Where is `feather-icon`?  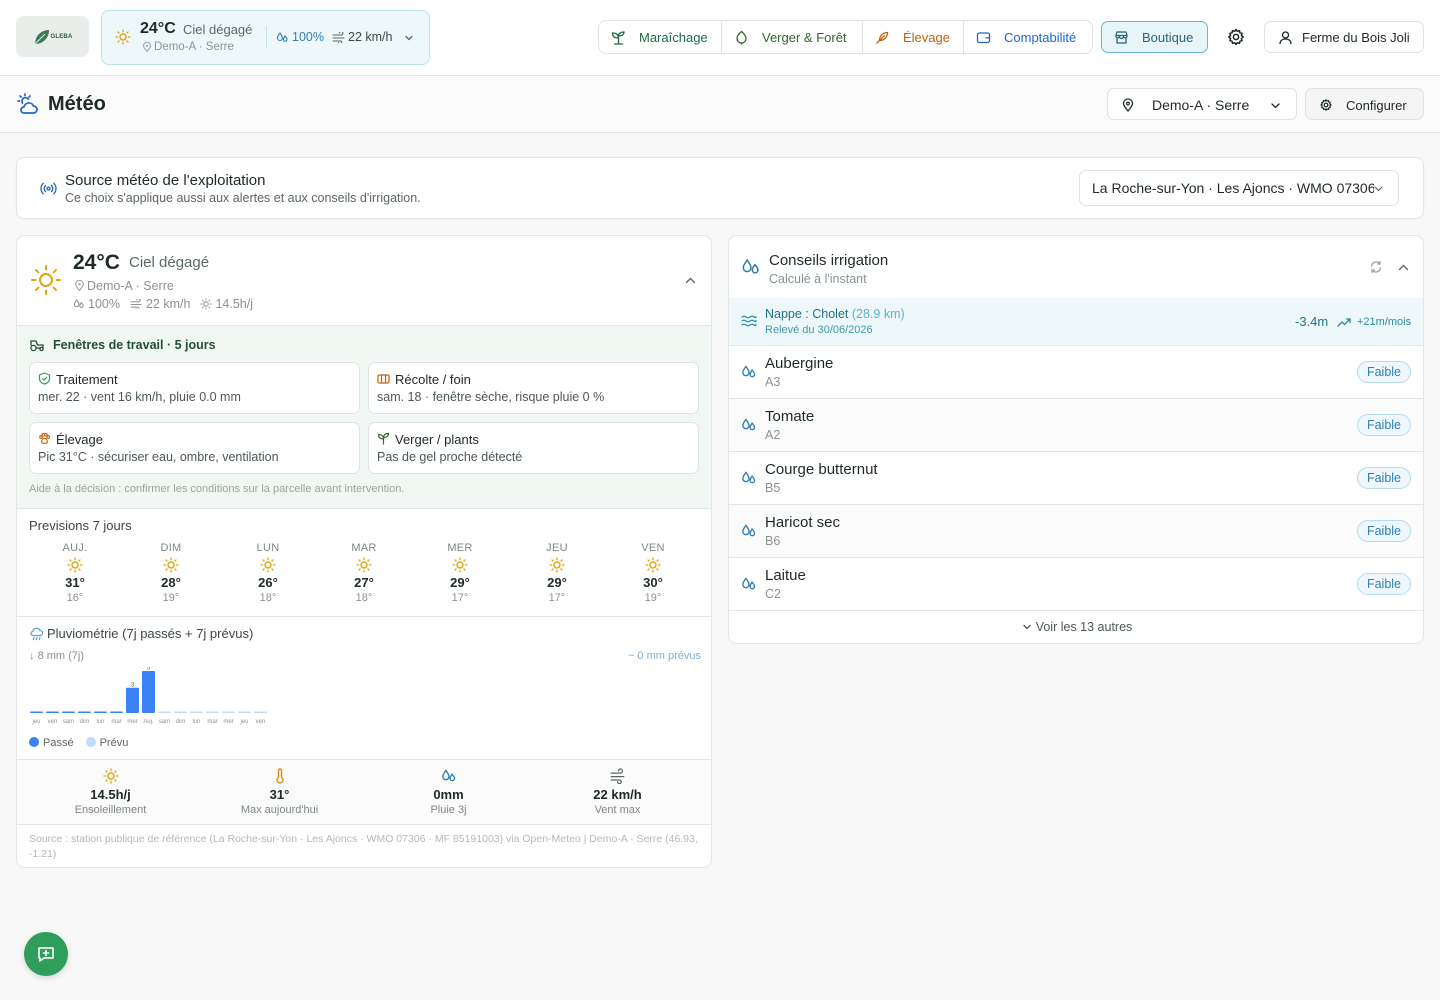 feather-icon is located at coordinates (882, 37).